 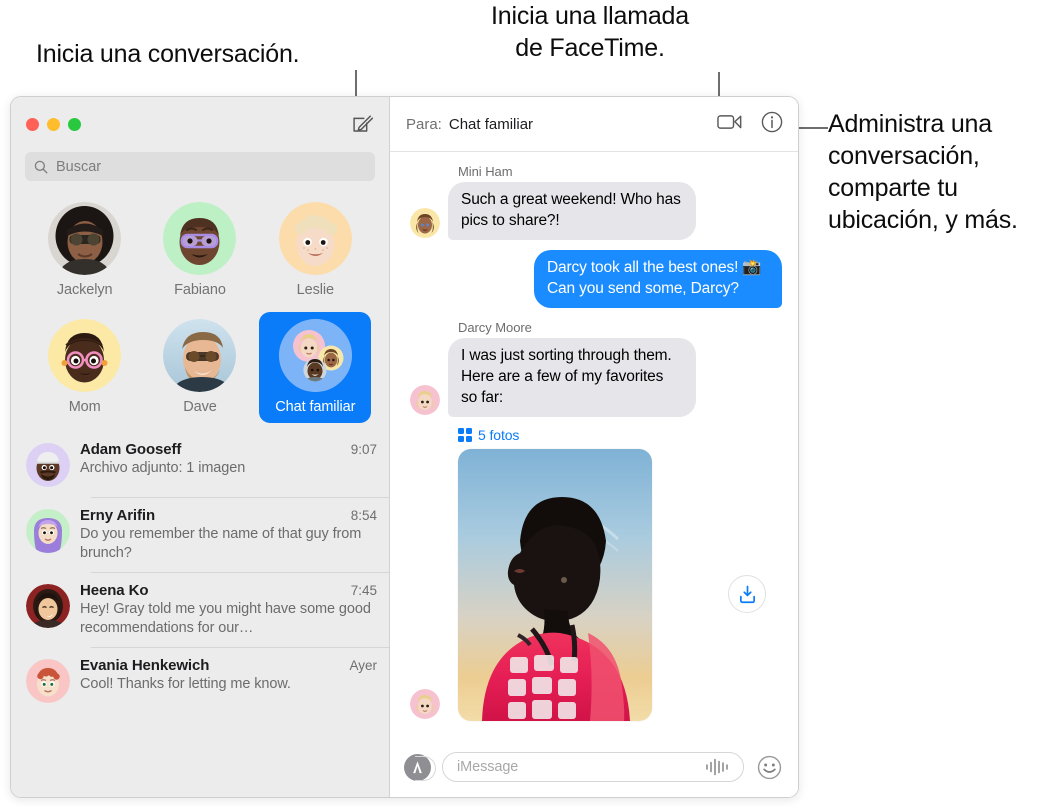 I want to click on download-icon, so click(x=747, y=594).